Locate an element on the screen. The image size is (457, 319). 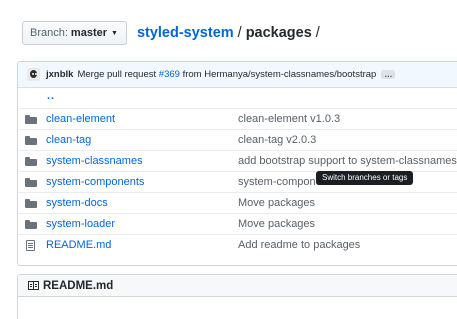
table-row: clean-tag clean-tag v2.0.3 is located at coordinates (237, 140).